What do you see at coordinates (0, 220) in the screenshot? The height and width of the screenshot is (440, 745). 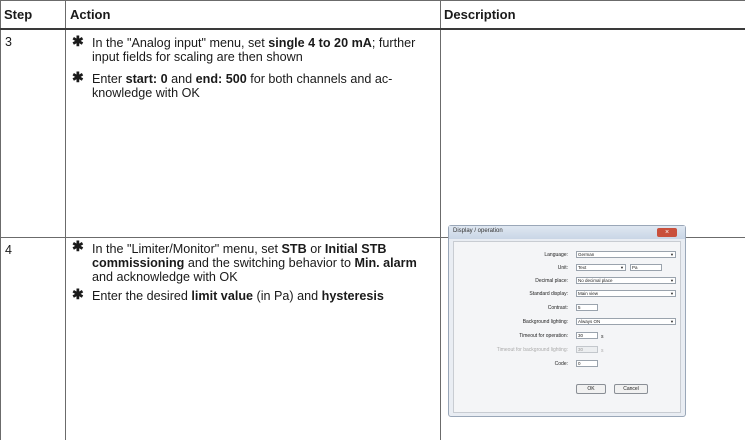 I see `table-border-left` at bounding box center [0, 220].